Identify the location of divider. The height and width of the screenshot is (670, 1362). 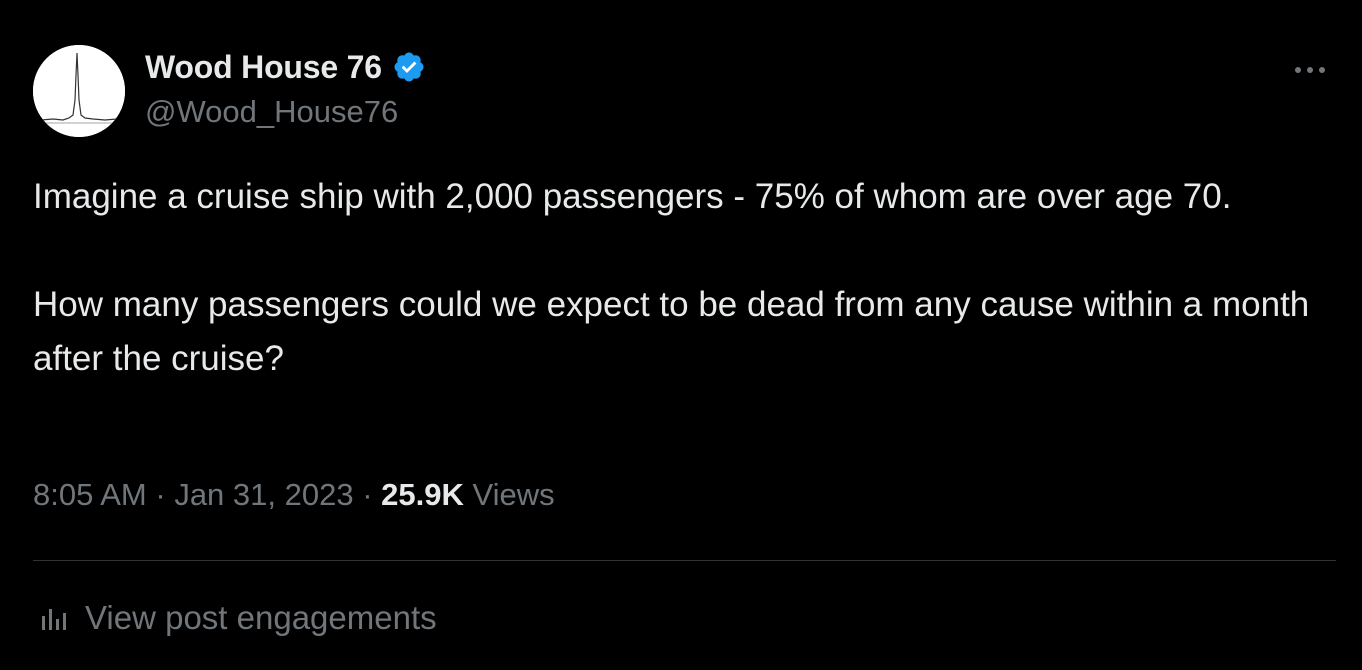
(684, 560).